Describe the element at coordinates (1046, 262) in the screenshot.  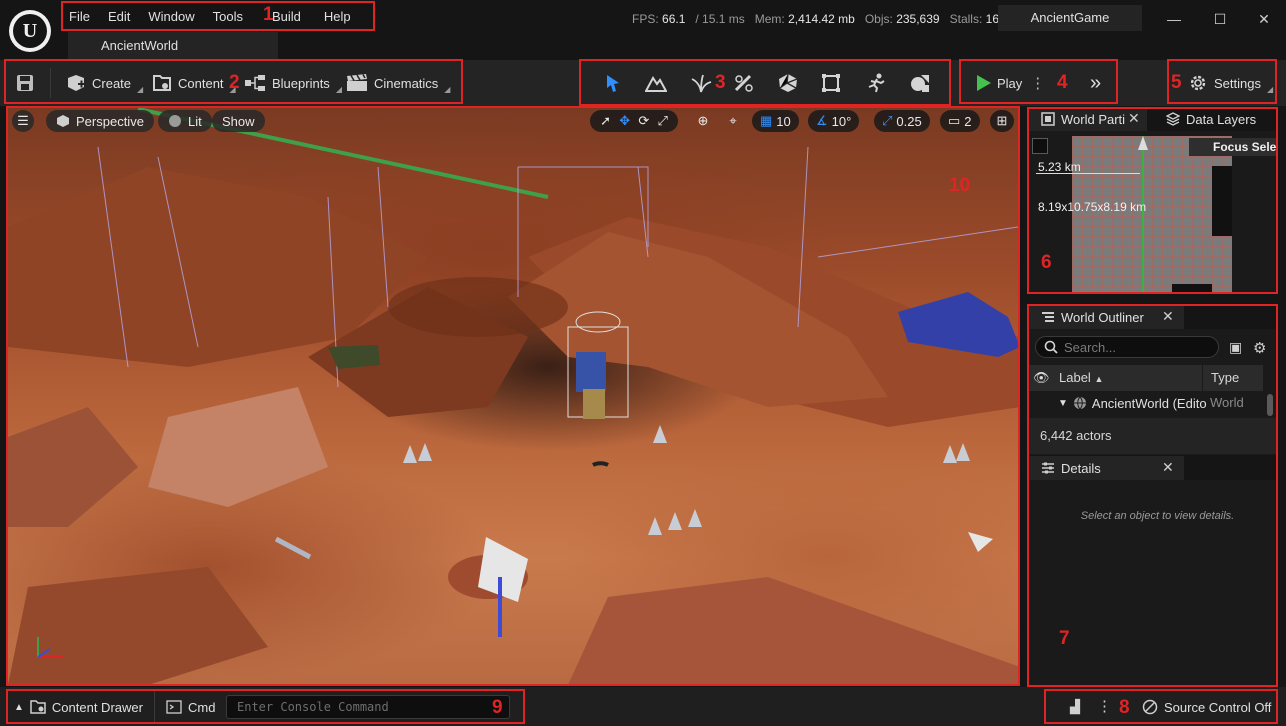
I see `annotation-number-6: 6` at that location.